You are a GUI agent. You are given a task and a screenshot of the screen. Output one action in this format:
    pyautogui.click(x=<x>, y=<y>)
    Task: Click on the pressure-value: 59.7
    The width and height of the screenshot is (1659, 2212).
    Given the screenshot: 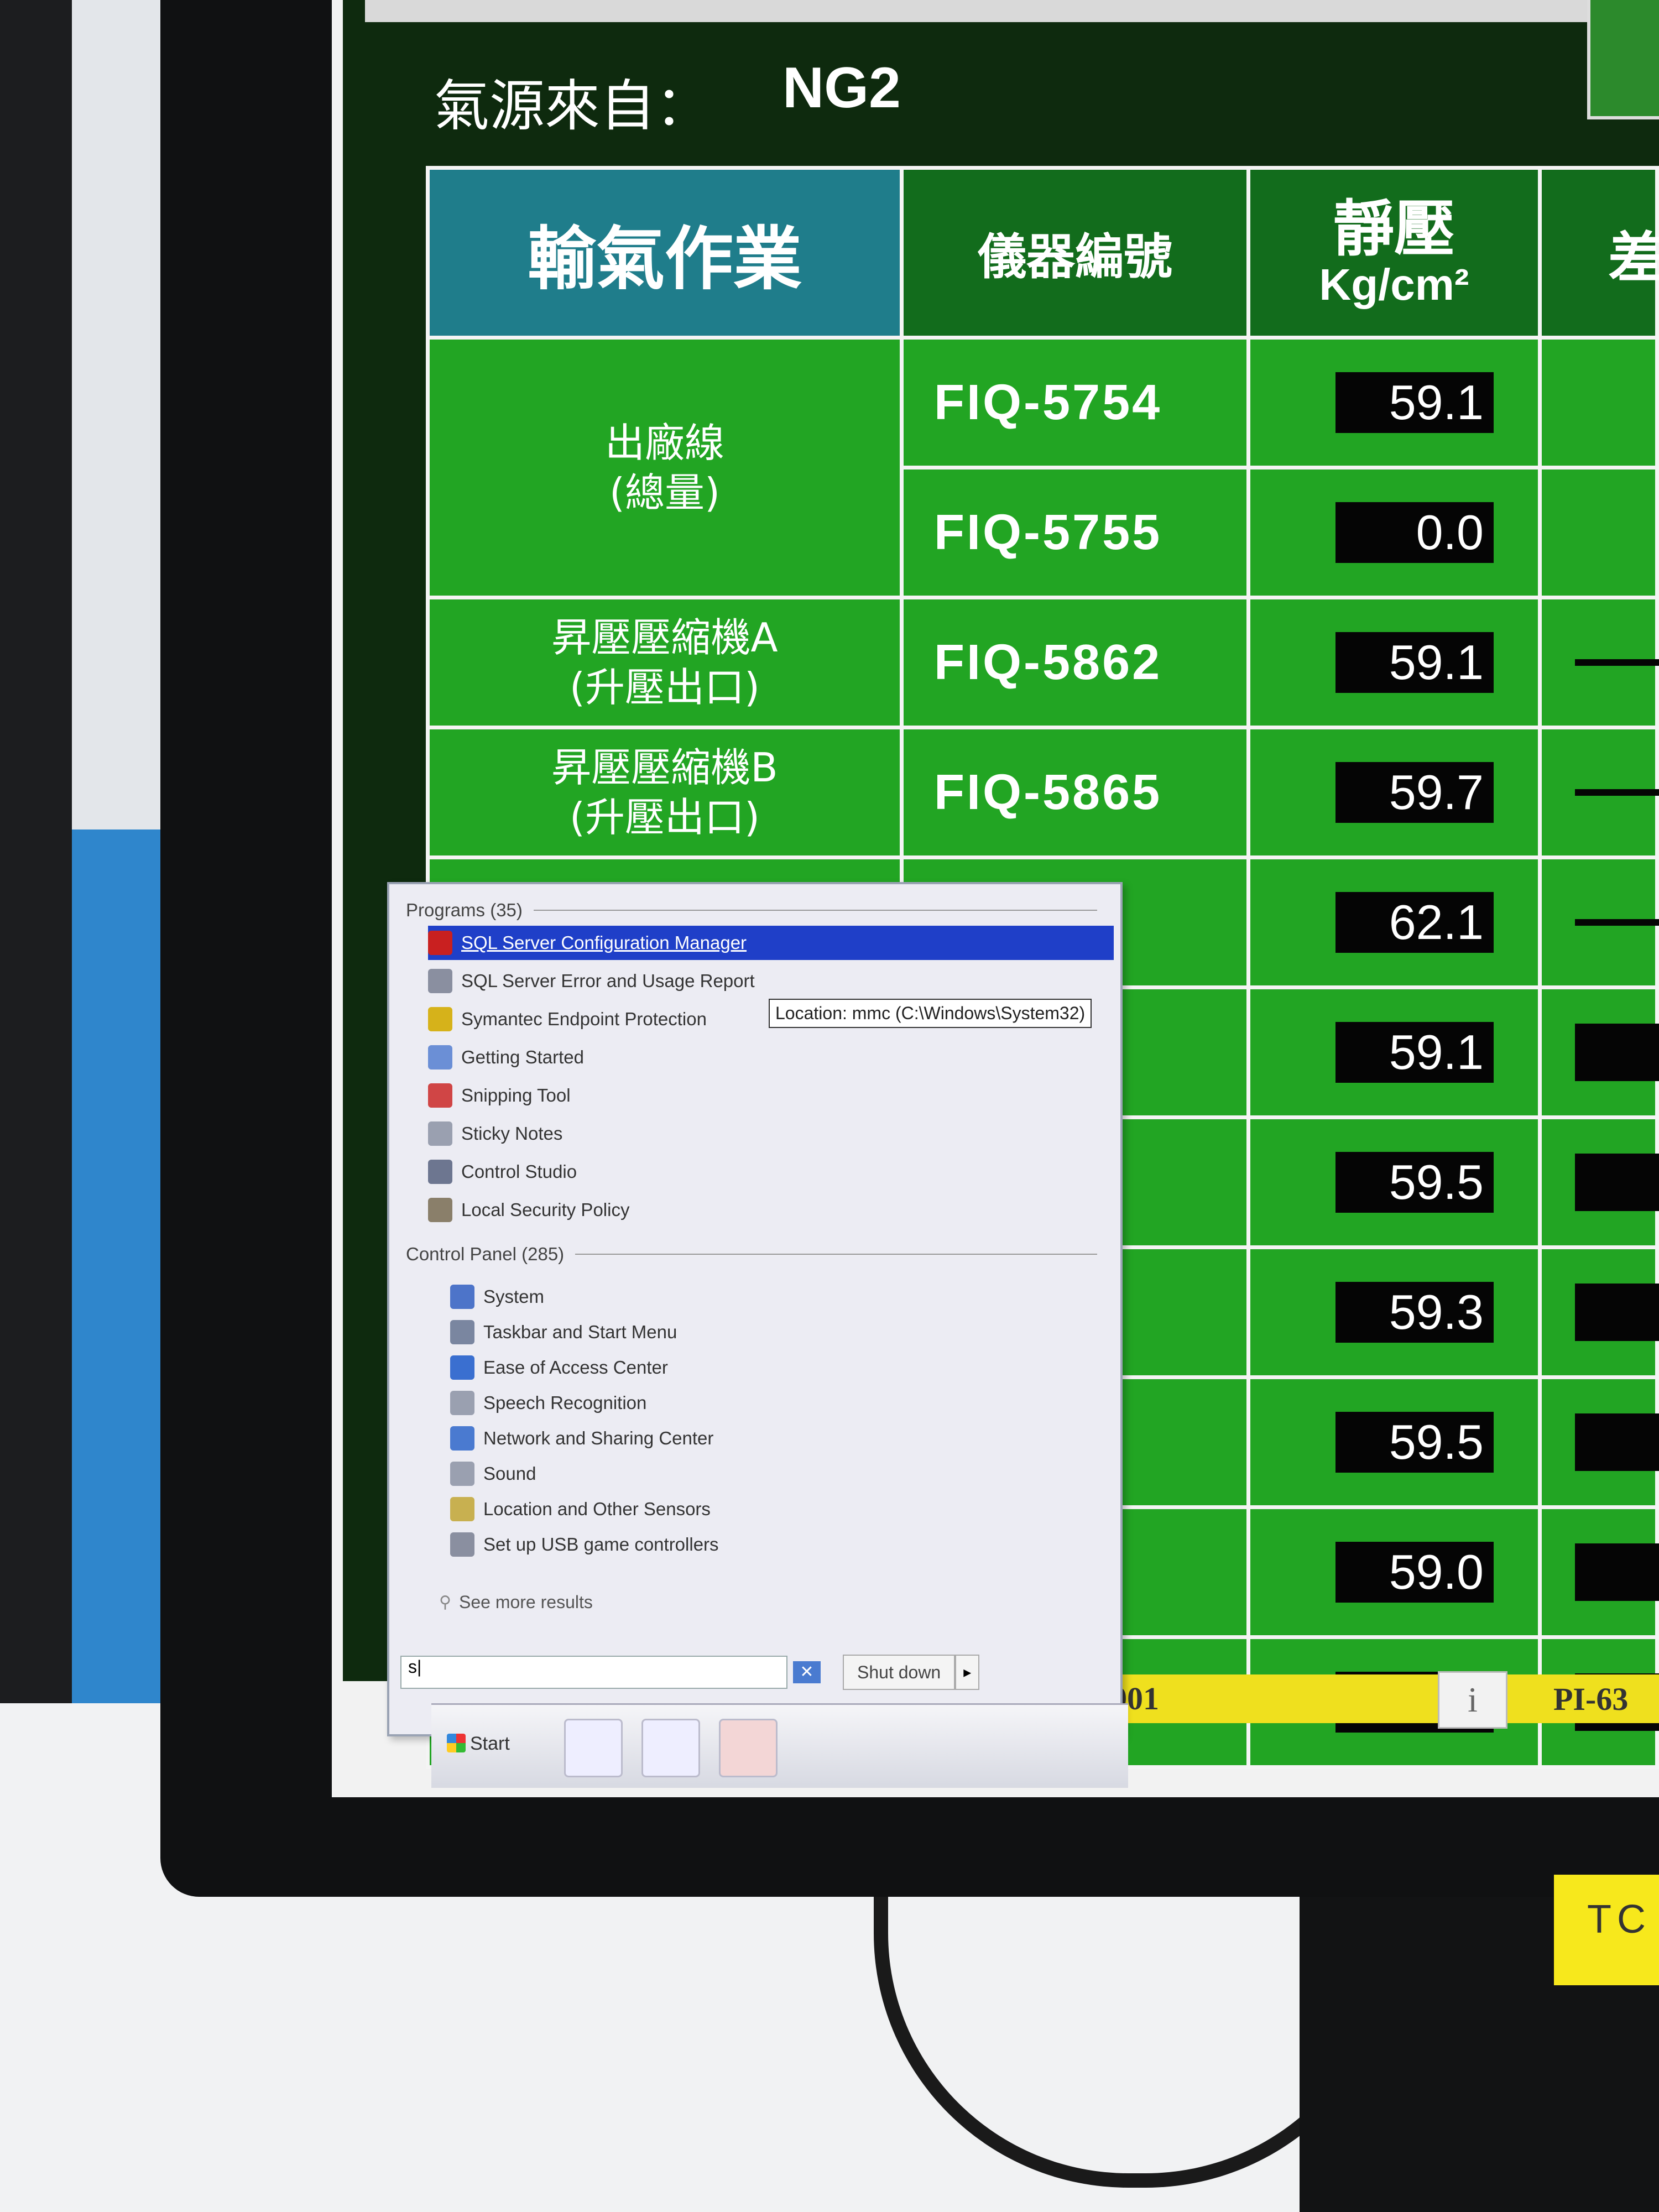 What is the action you would take?
    pyautogui.click(x=1415, y=793)
    